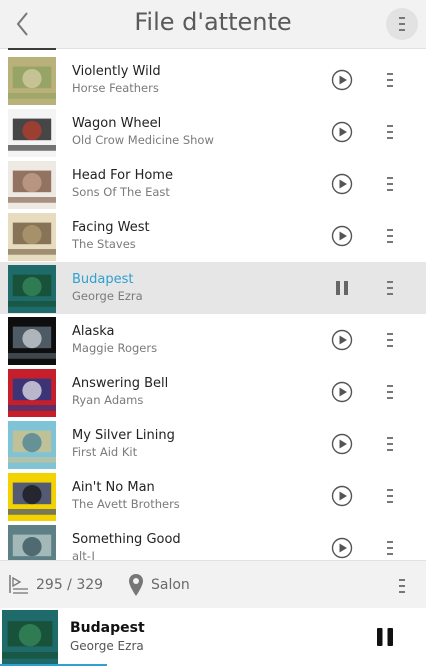 The image size is (426, 666). Describe the element at coordinates (213, 236) in the screenshot. I see `queue-row: Facing West The Staves` at that location.